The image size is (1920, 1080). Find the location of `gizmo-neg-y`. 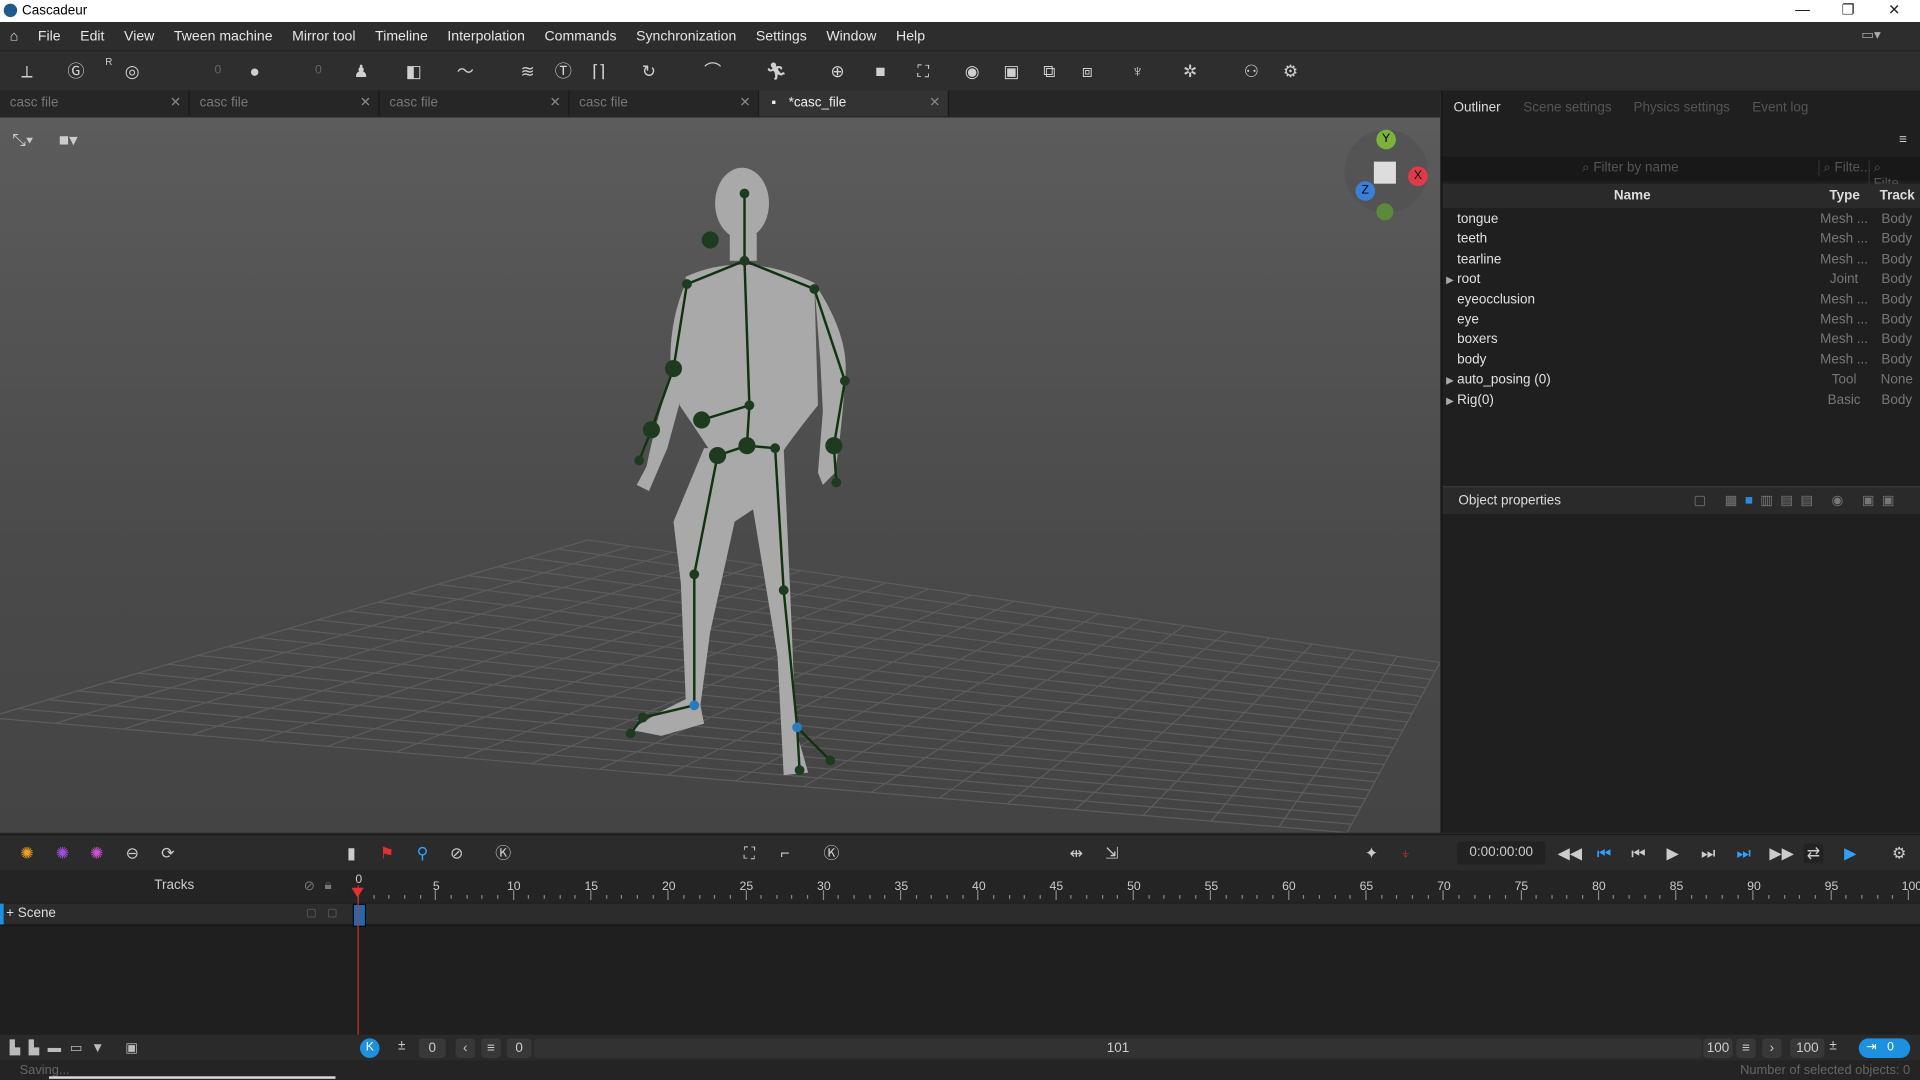

gizmo-neg-y is located at coordinates (1385, 212).